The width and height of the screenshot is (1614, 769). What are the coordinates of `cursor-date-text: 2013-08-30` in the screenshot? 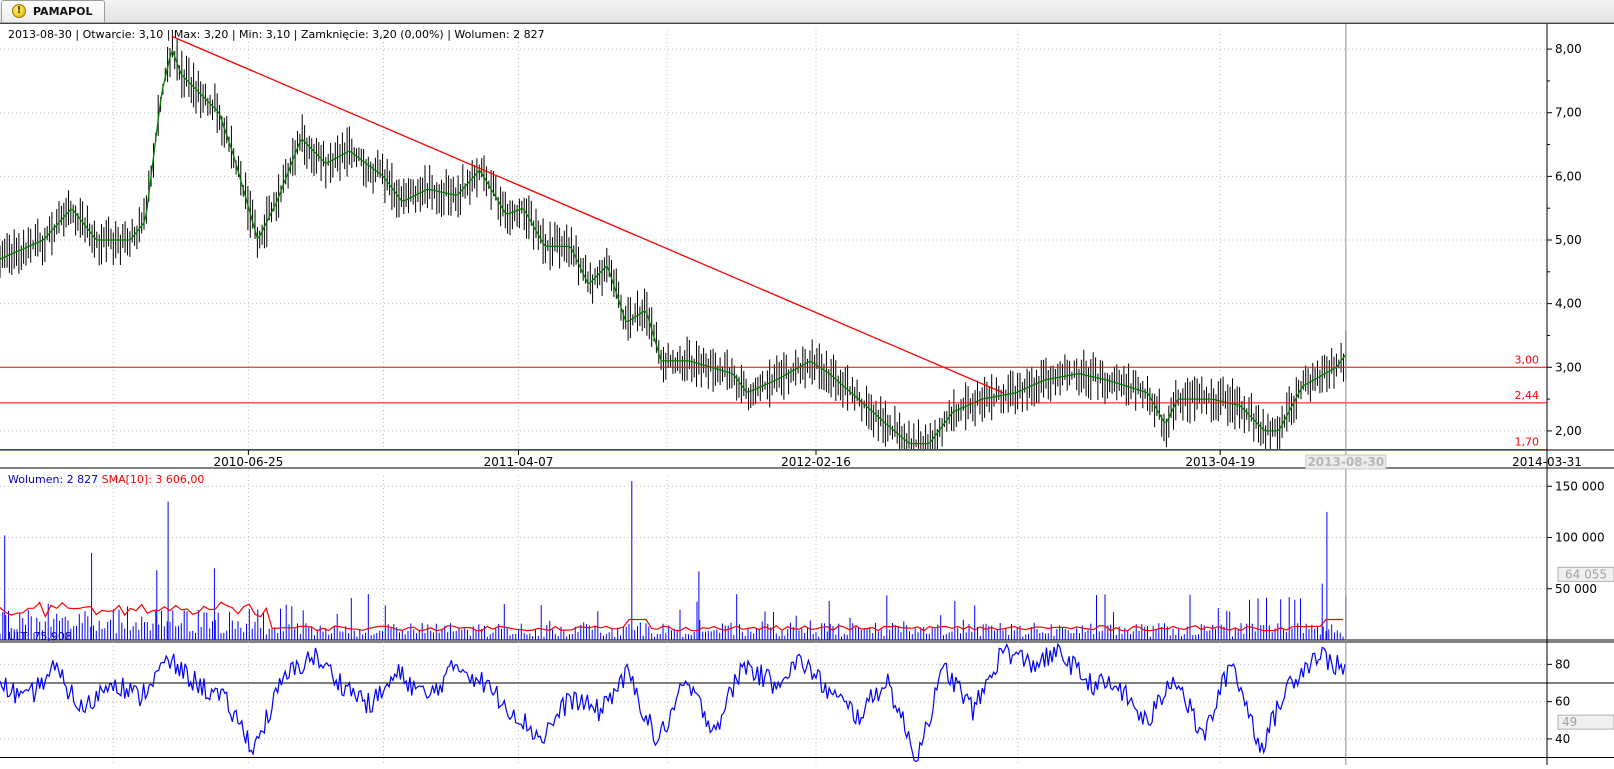 It's located at (1345, 462).